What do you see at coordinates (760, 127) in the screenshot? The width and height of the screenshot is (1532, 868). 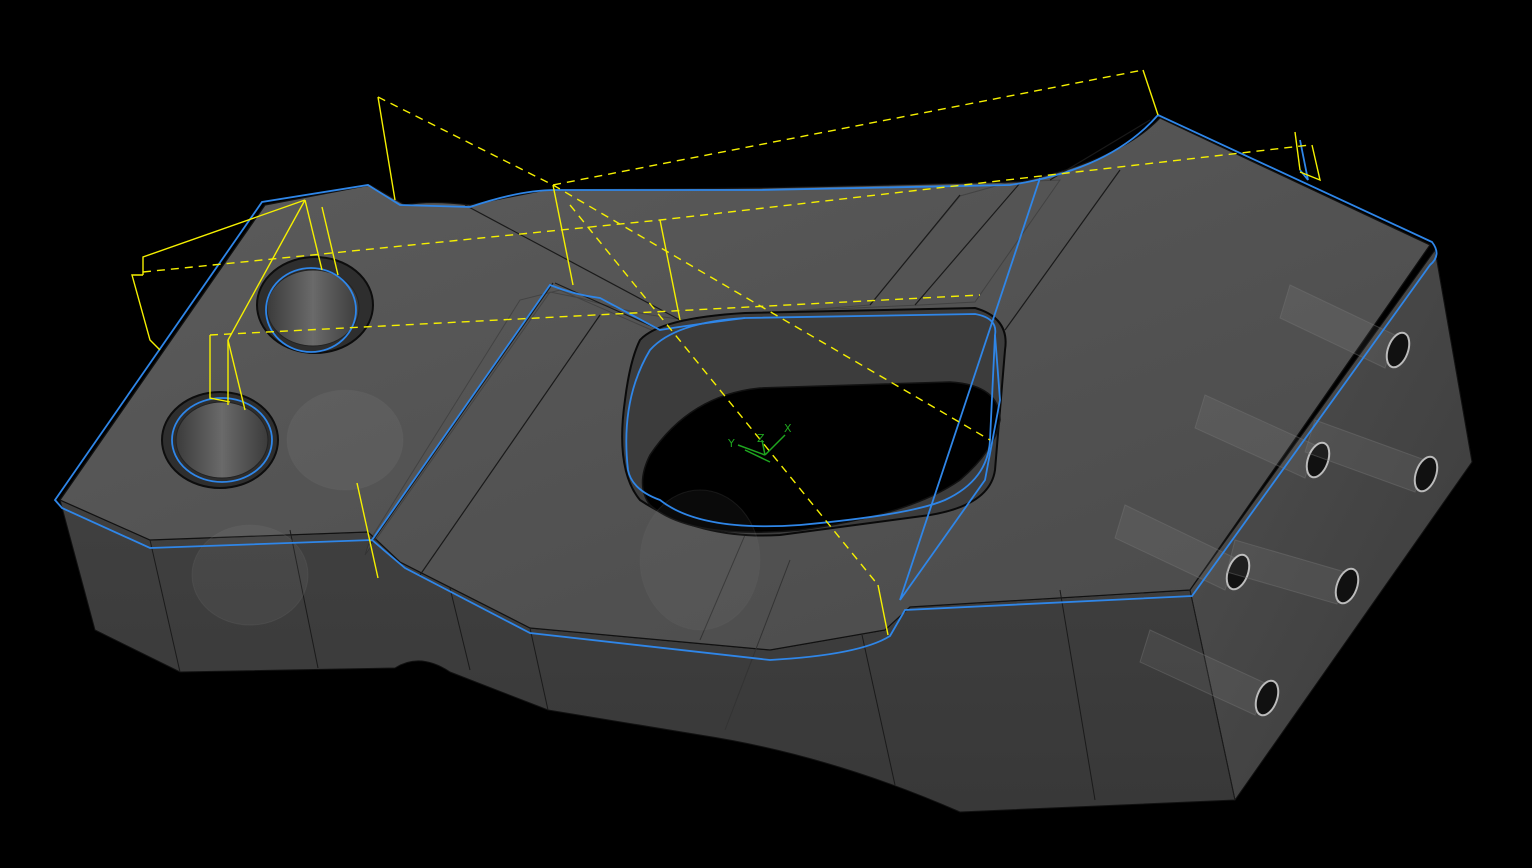 I see `toolpath-rapid-move` at bounding box center [760, 127].